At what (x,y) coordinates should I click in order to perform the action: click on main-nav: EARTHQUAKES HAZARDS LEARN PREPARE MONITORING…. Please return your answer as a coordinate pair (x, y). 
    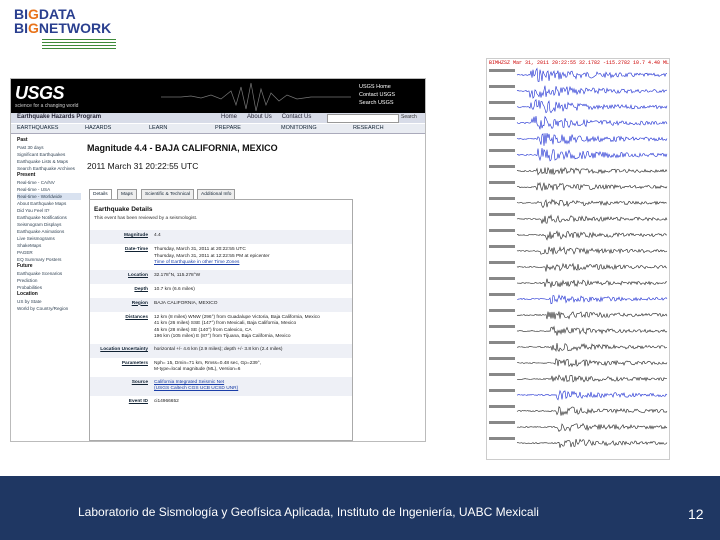
    Looking at the image, I should click on (218, 129).